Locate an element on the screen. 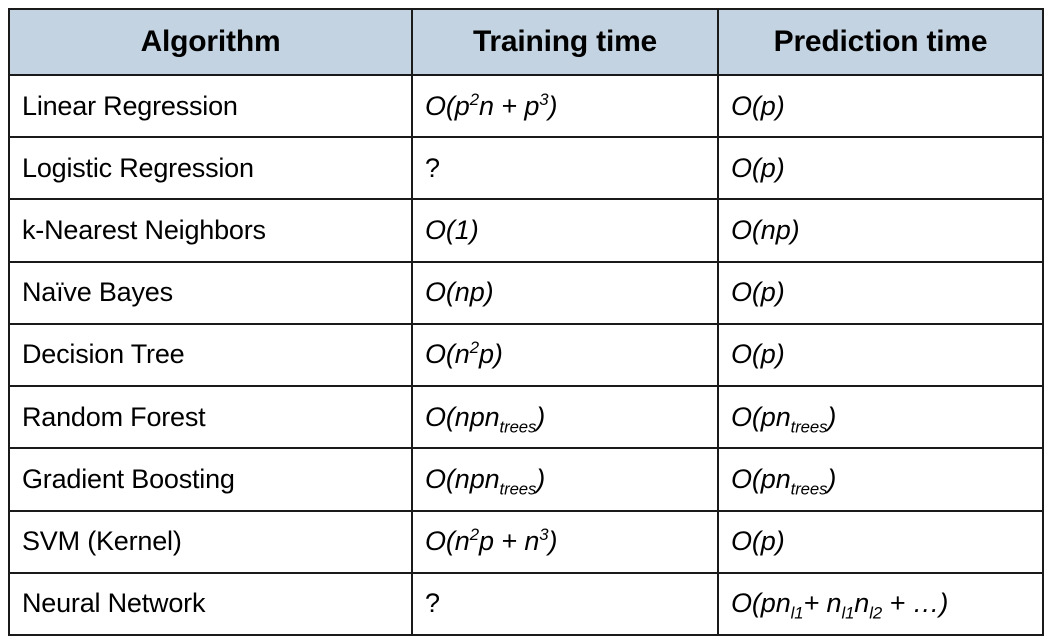  algorithm-name-cell: Neural Network is located at coordinates (210, 604).